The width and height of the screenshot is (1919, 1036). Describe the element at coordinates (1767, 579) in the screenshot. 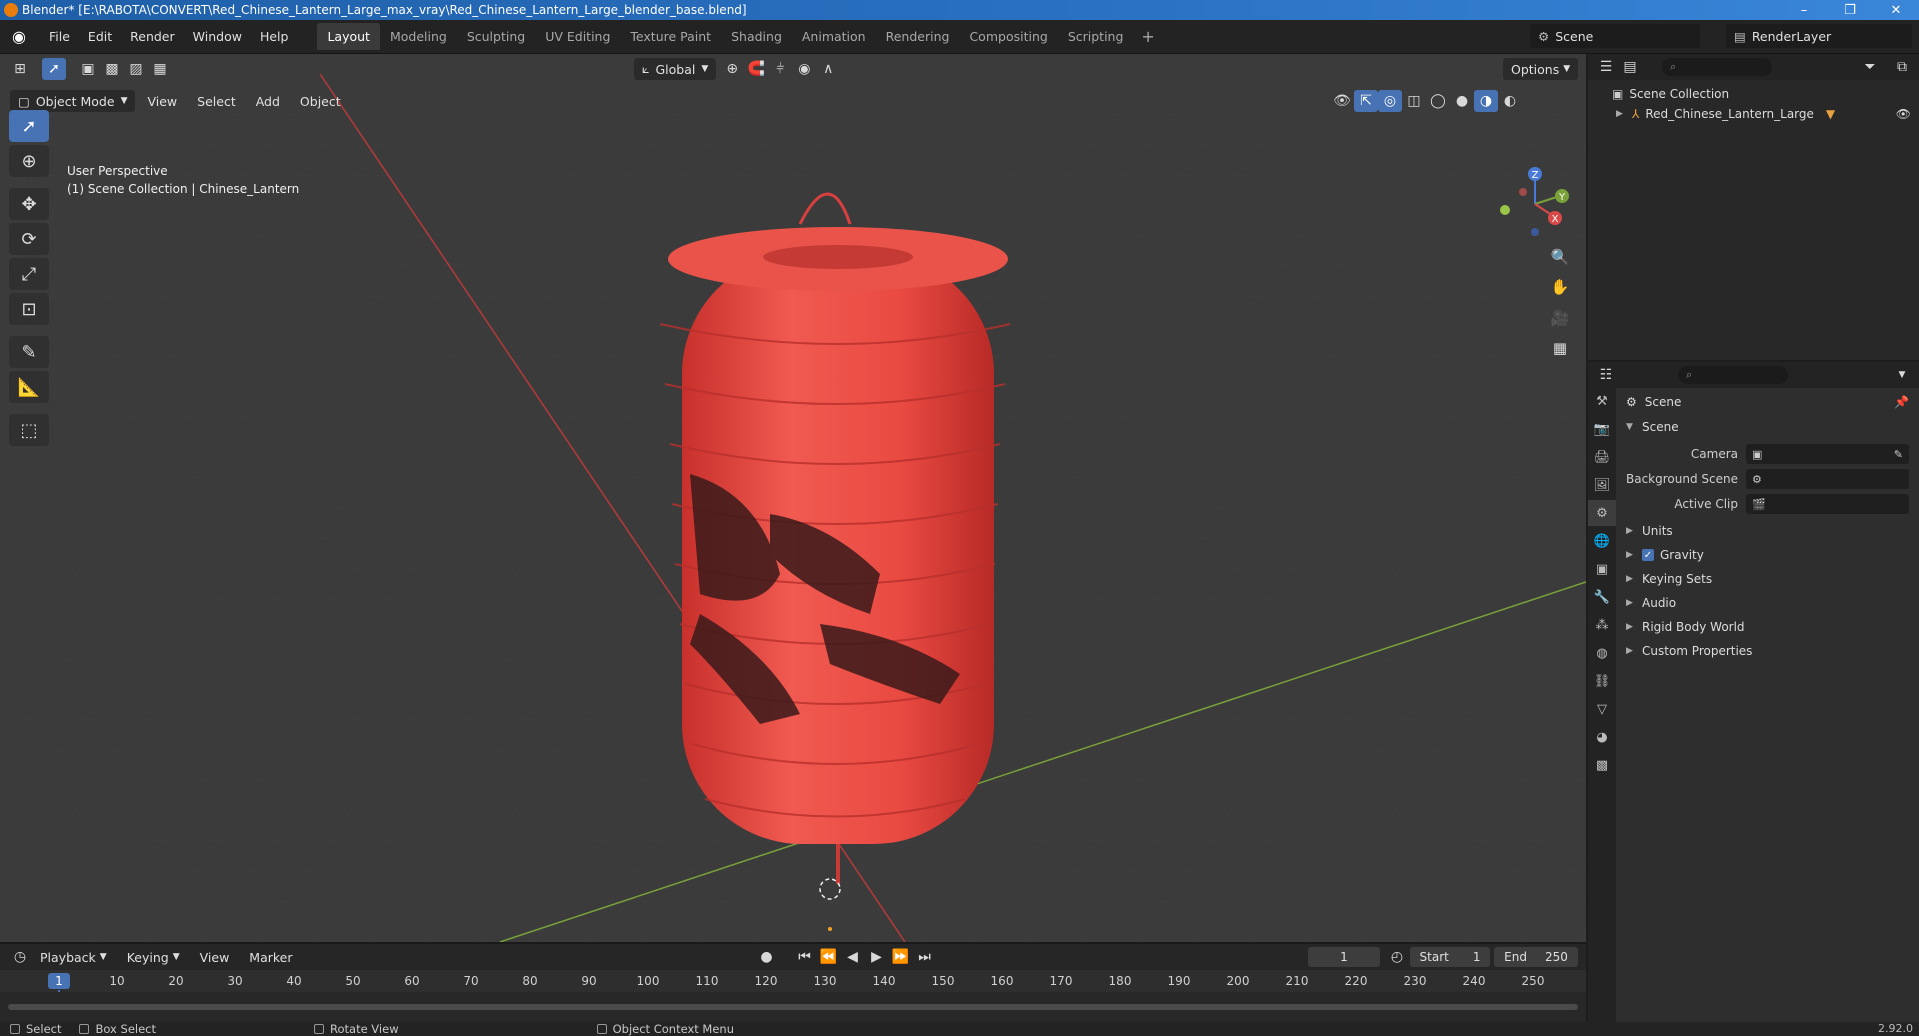

I see `section-keying-sets: ▶ Keying Sets` at that location.